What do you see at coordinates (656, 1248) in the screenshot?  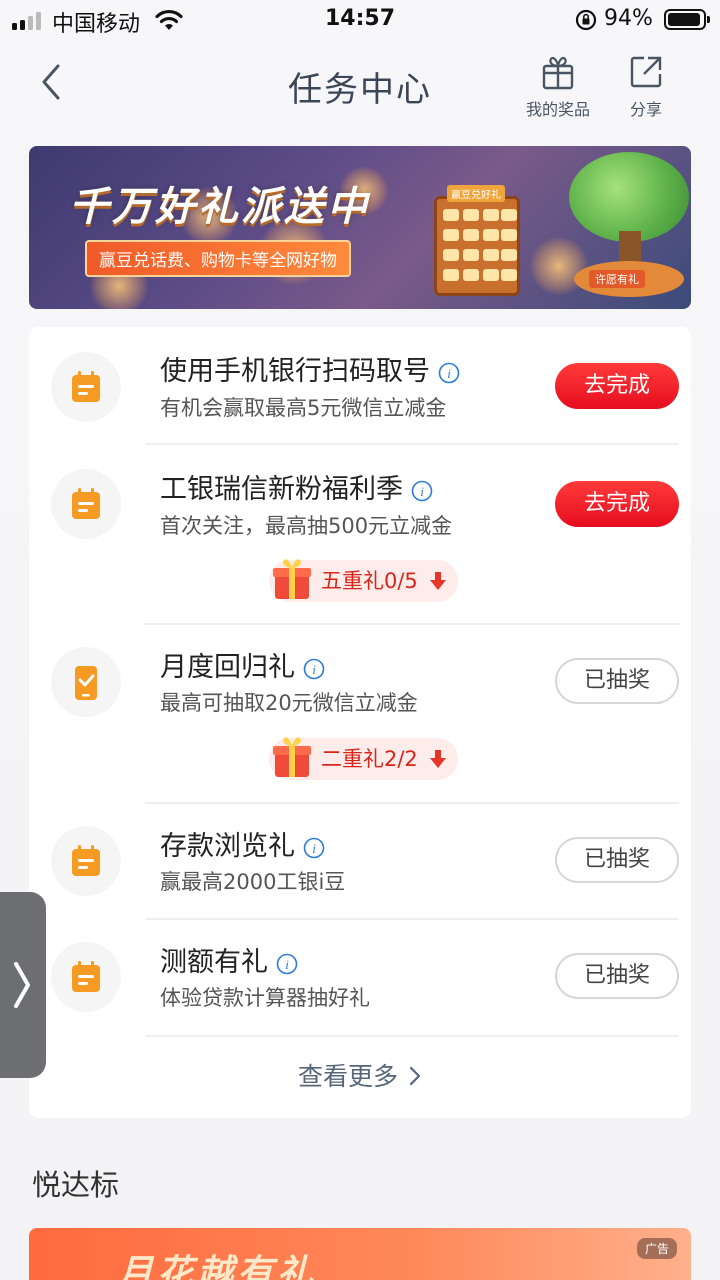 I see `ad-tag: 广告` at bounding box center [656, 1248].